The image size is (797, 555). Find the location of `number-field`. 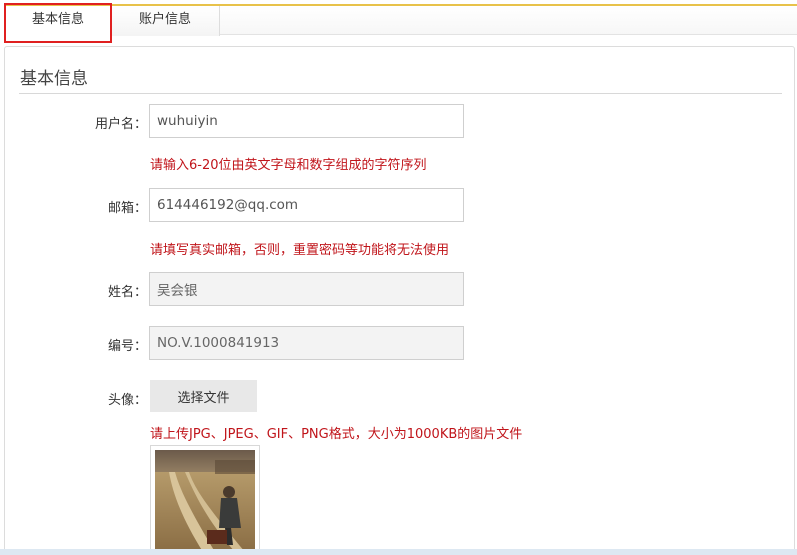

number-field is located at coordinates (306, 343).